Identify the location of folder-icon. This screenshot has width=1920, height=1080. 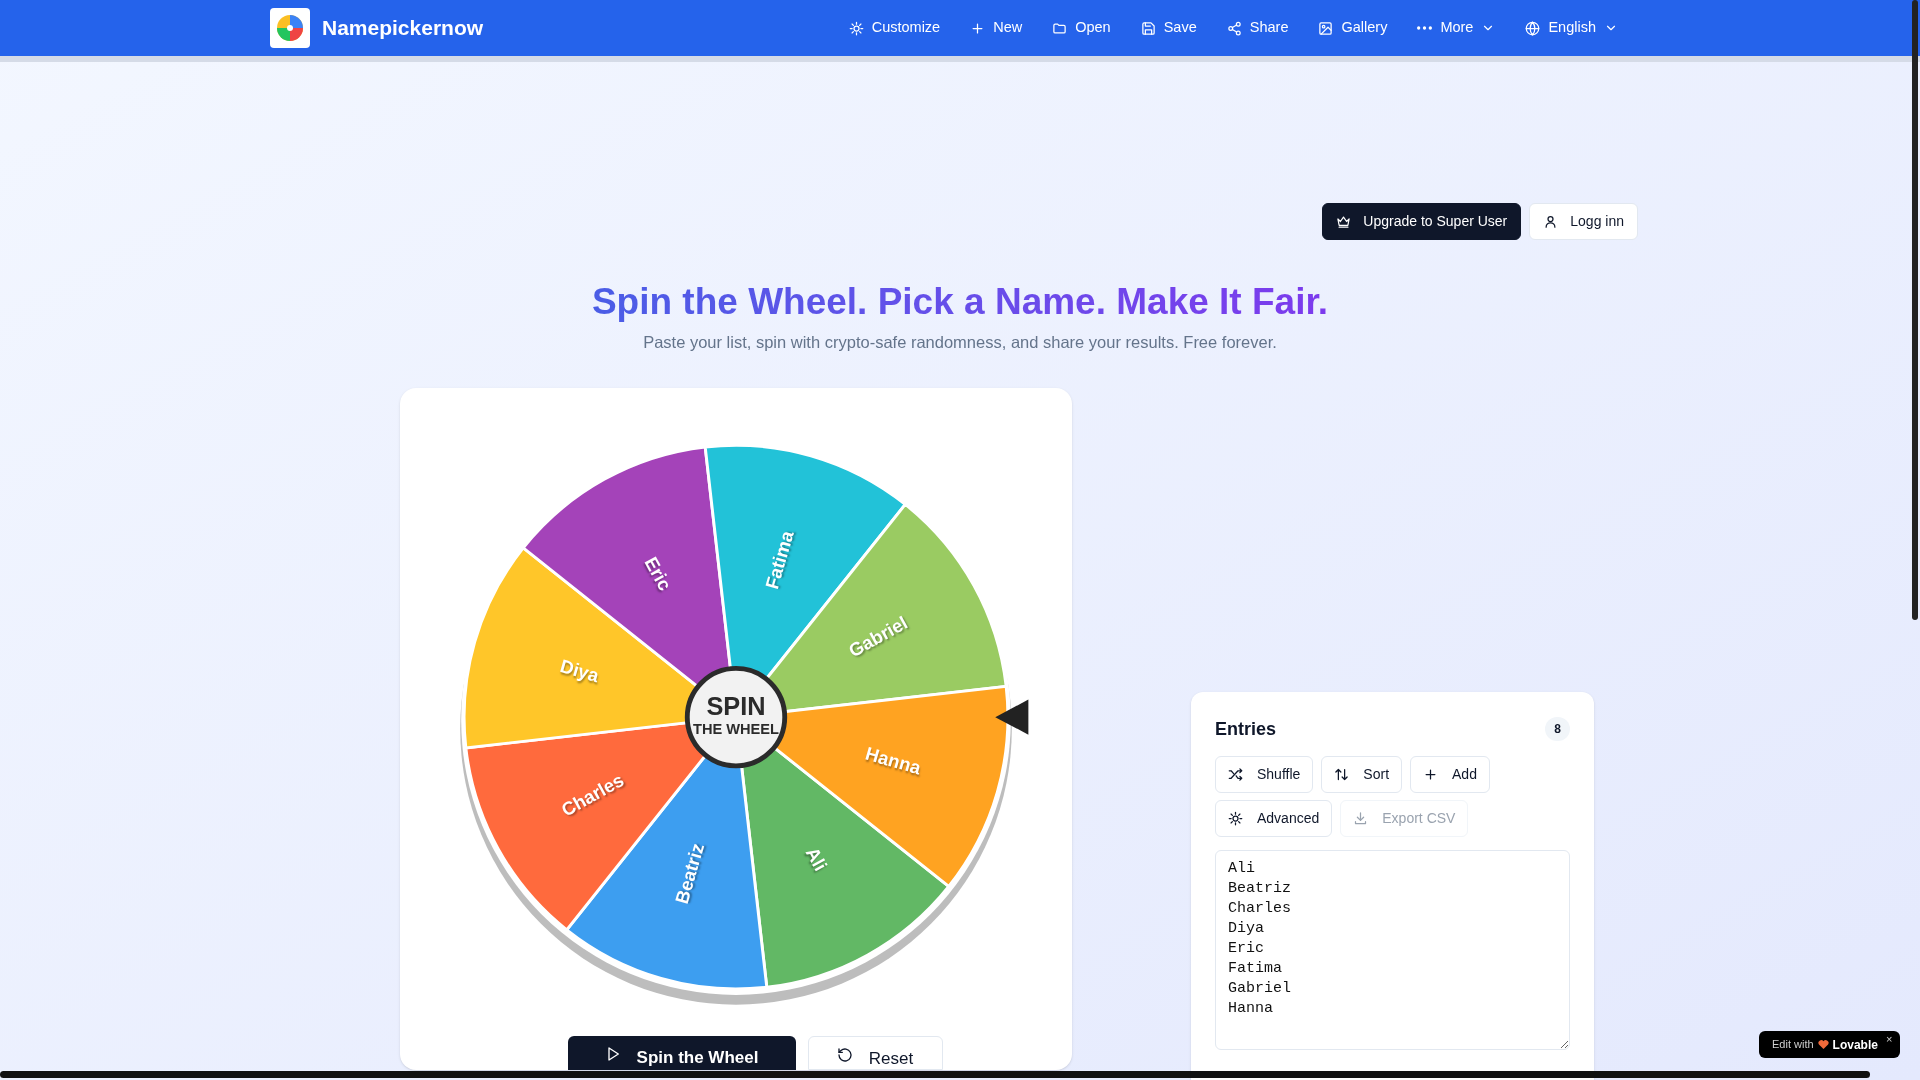
(1060, 28).